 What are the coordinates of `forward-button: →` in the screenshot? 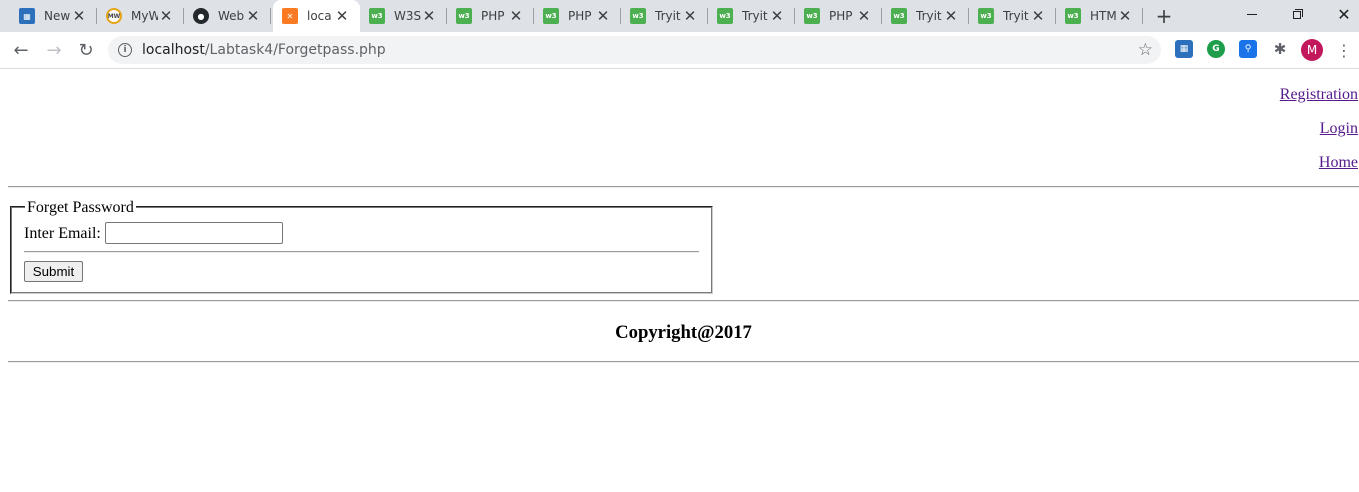 It's located at (54, 50).